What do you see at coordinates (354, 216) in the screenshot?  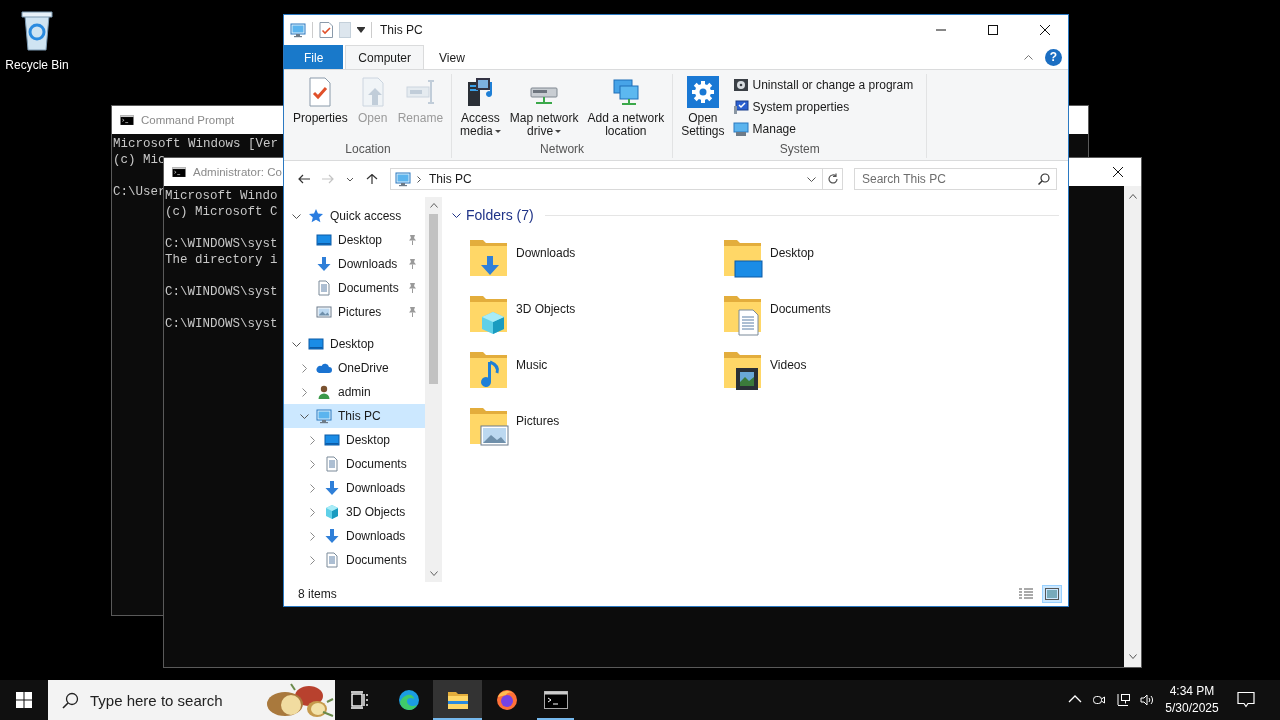 I see `tree-item: Quick access` at bounding box center [354, 216].